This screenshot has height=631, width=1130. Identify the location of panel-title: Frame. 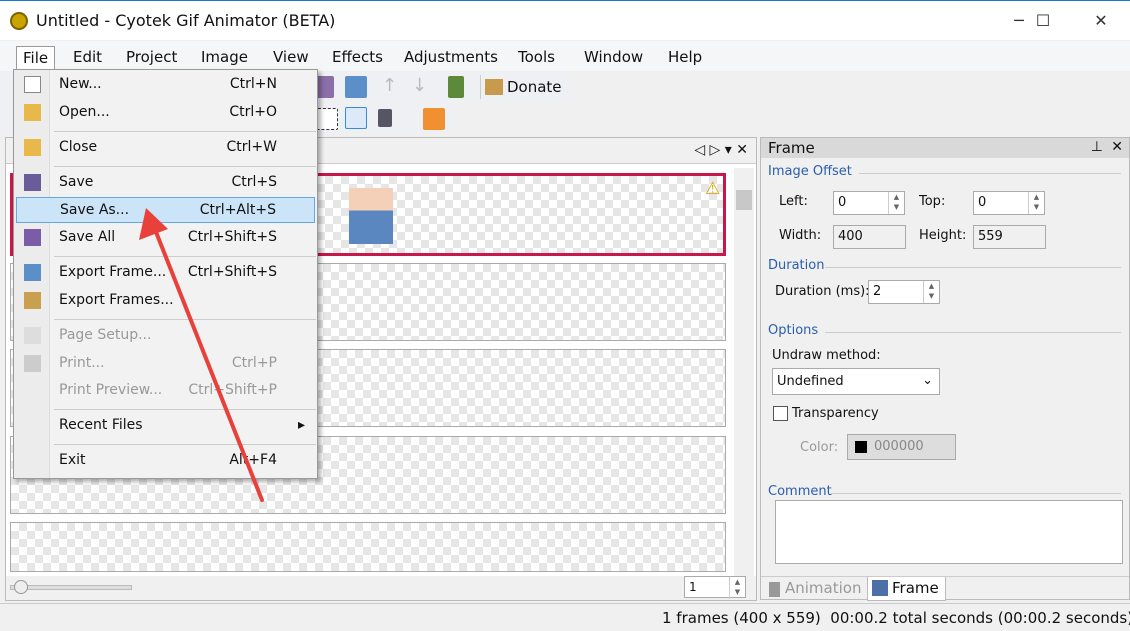
(791, 148).